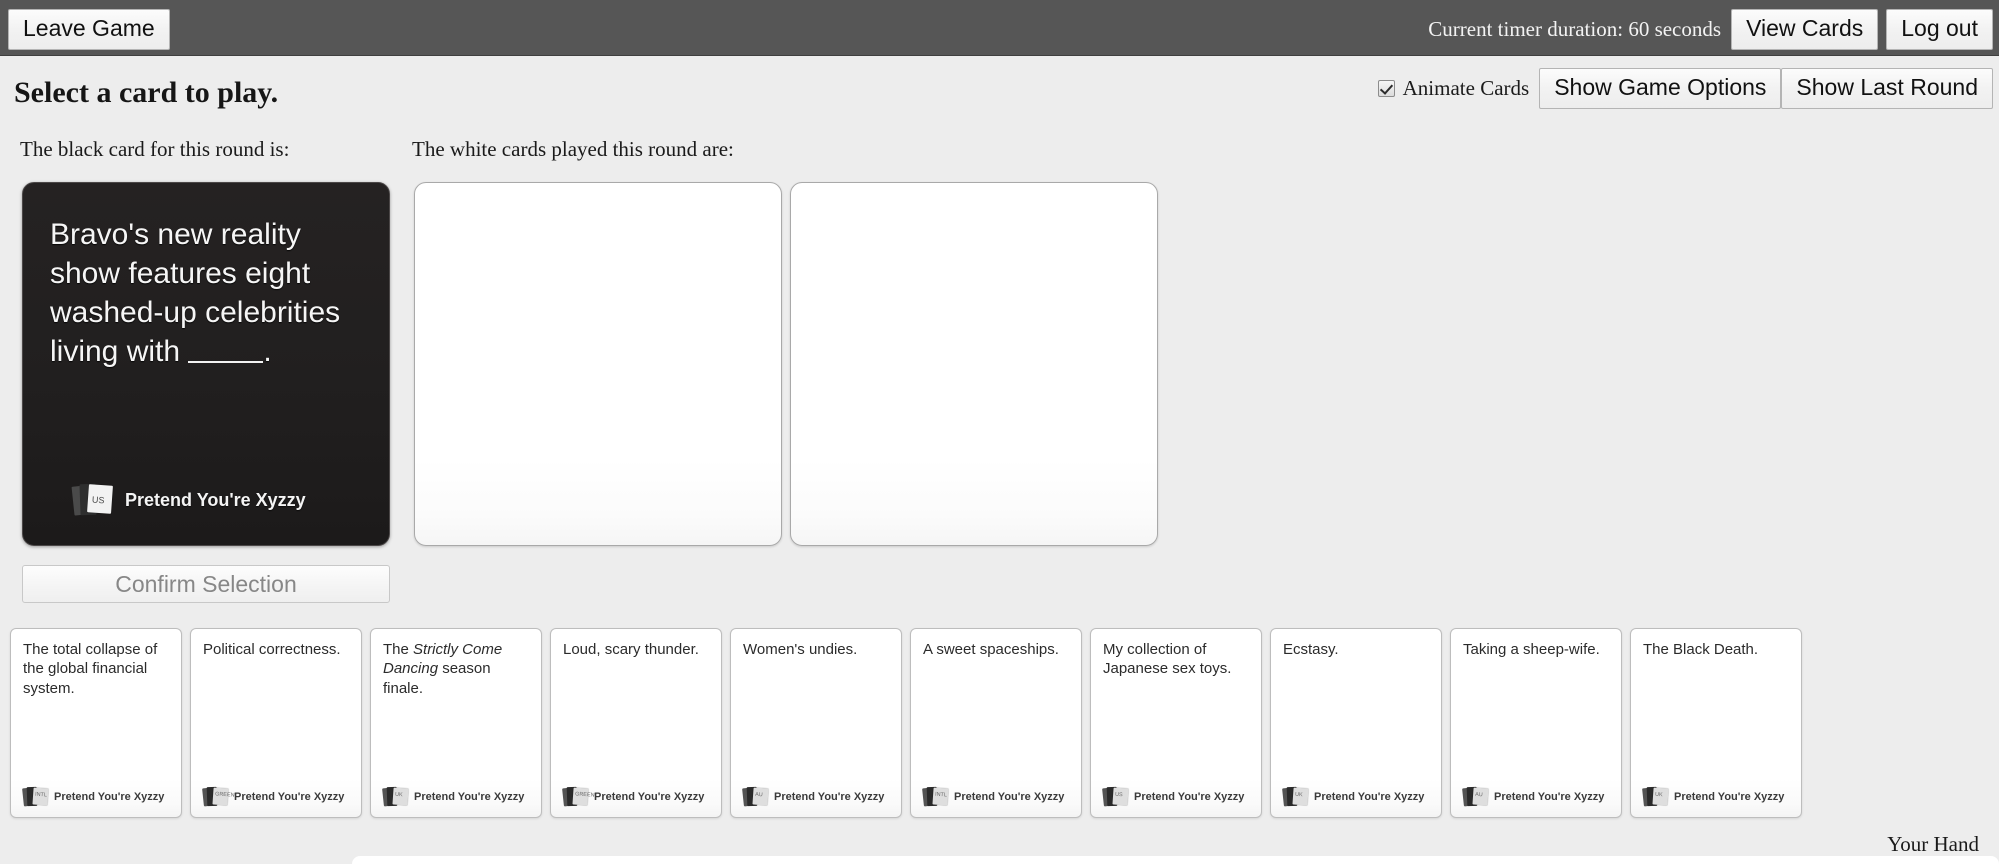 The width and height of the screenshot is (1999, 864). I want to click on black-card-blank, so click(226, 362).